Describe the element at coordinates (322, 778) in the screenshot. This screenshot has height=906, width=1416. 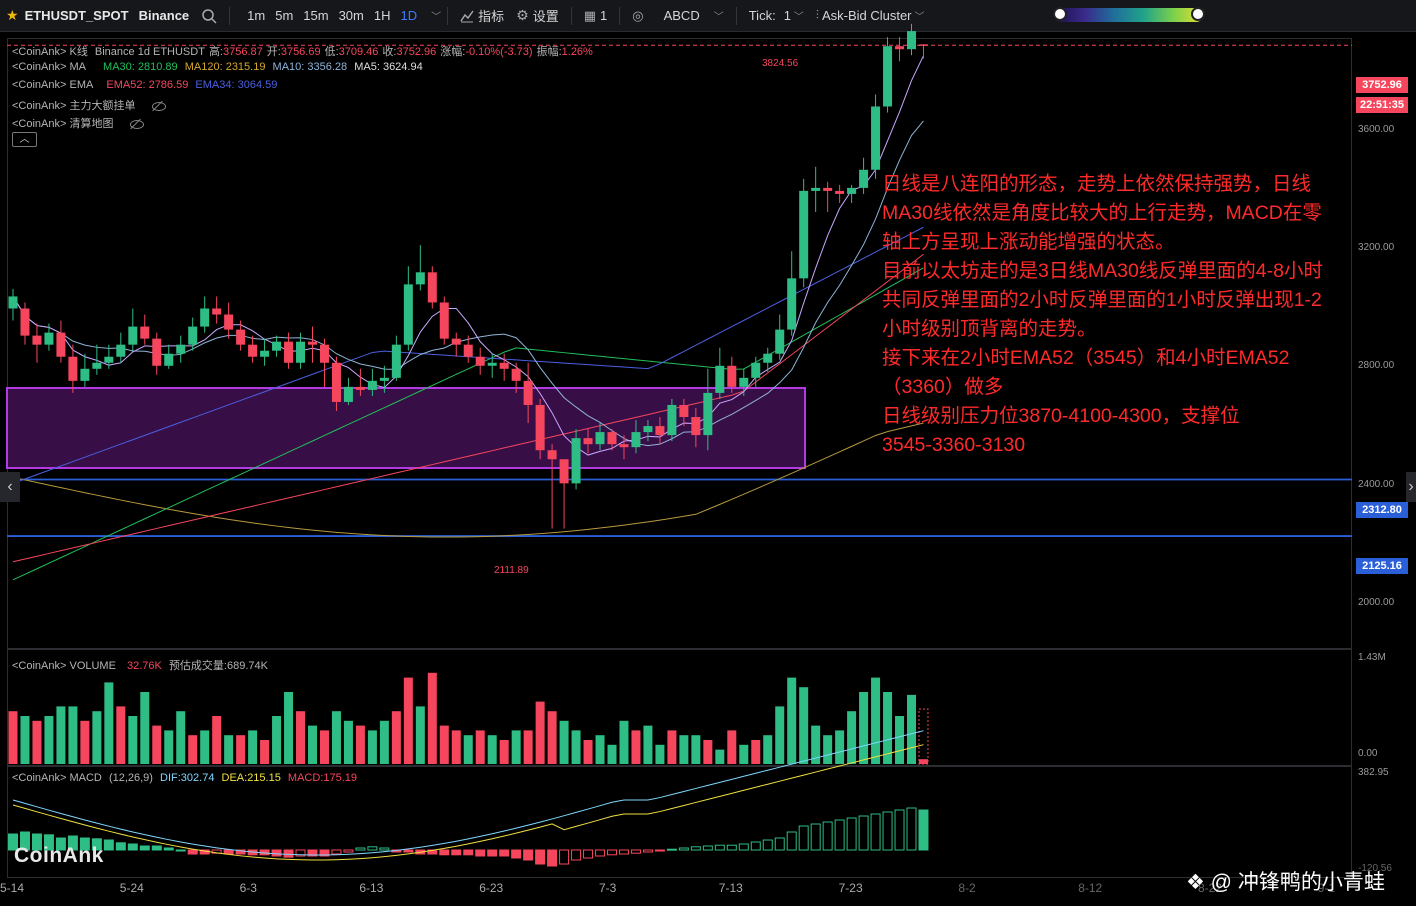
I see `macd-value: MACD:175.19` at that location.